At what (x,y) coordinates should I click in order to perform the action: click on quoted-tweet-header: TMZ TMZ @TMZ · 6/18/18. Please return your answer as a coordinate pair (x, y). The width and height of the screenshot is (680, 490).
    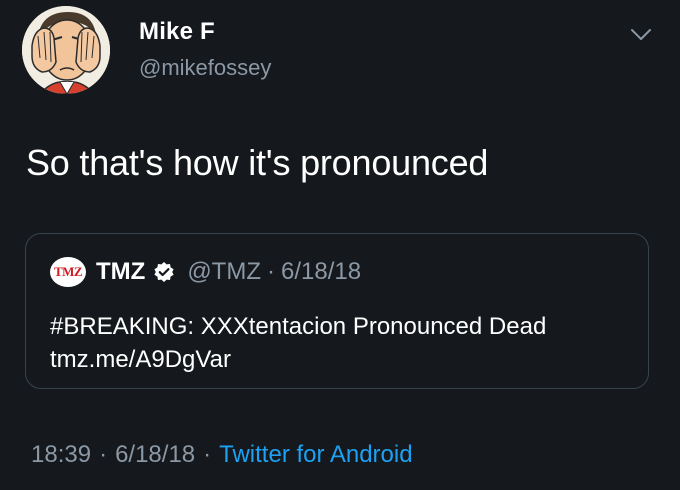
    Looking at the image, I should click on (205, 272).